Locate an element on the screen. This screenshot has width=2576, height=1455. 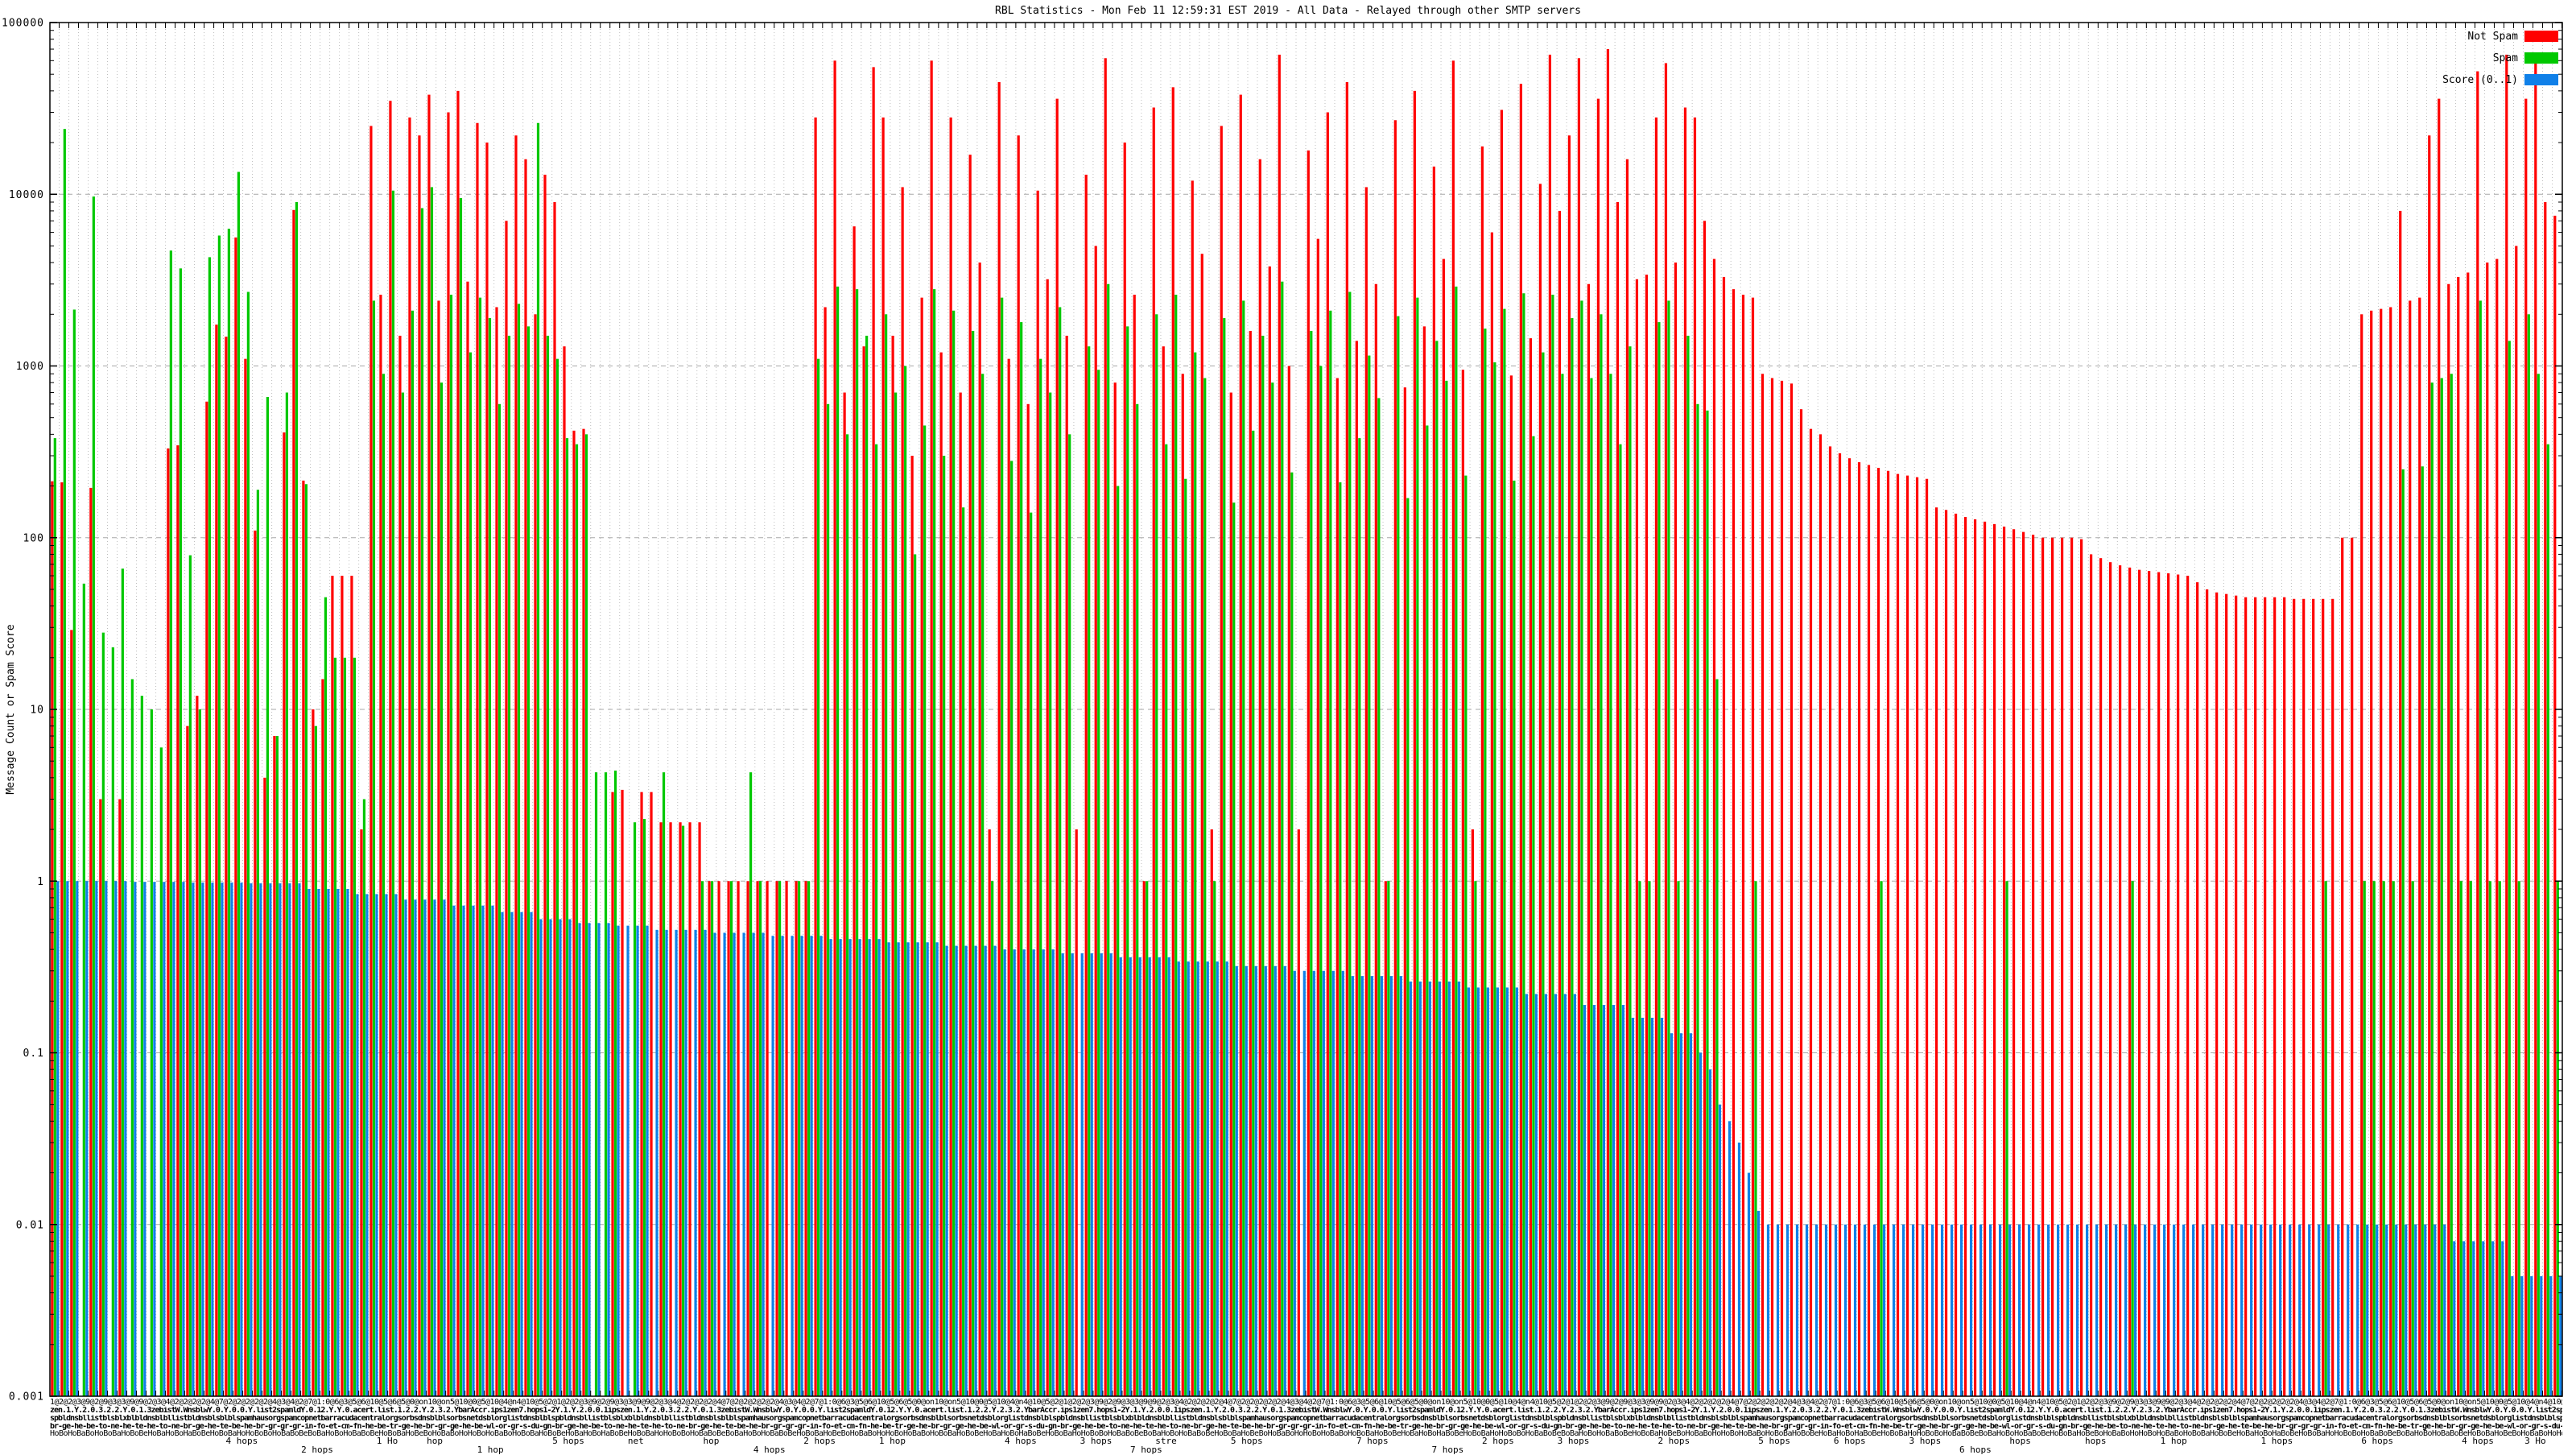
legend-swatch-not-spam is located at coordinates (2541, 37).